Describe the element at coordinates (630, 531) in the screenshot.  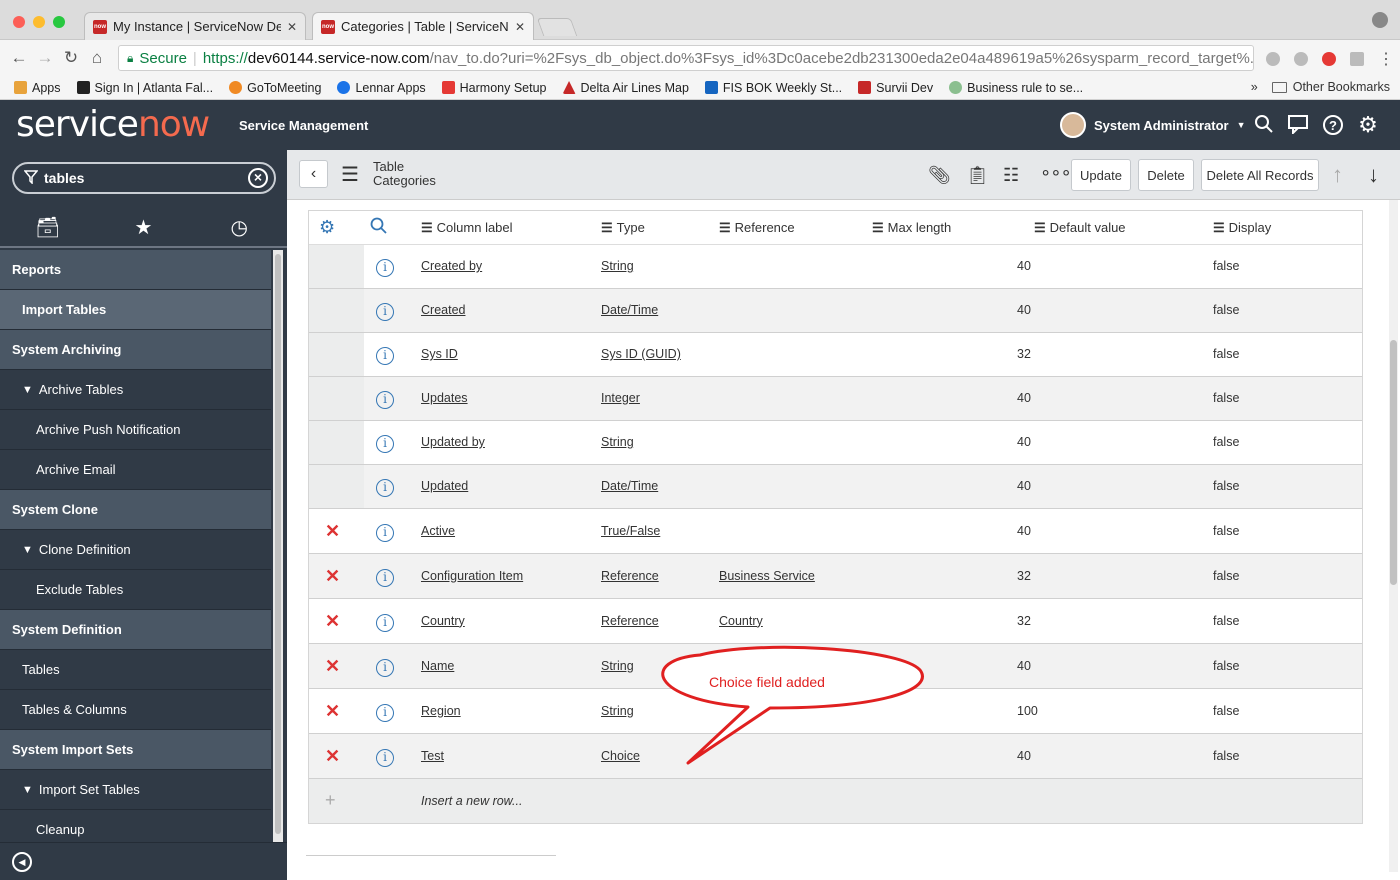
I see `cell-type: True/False` at that location.